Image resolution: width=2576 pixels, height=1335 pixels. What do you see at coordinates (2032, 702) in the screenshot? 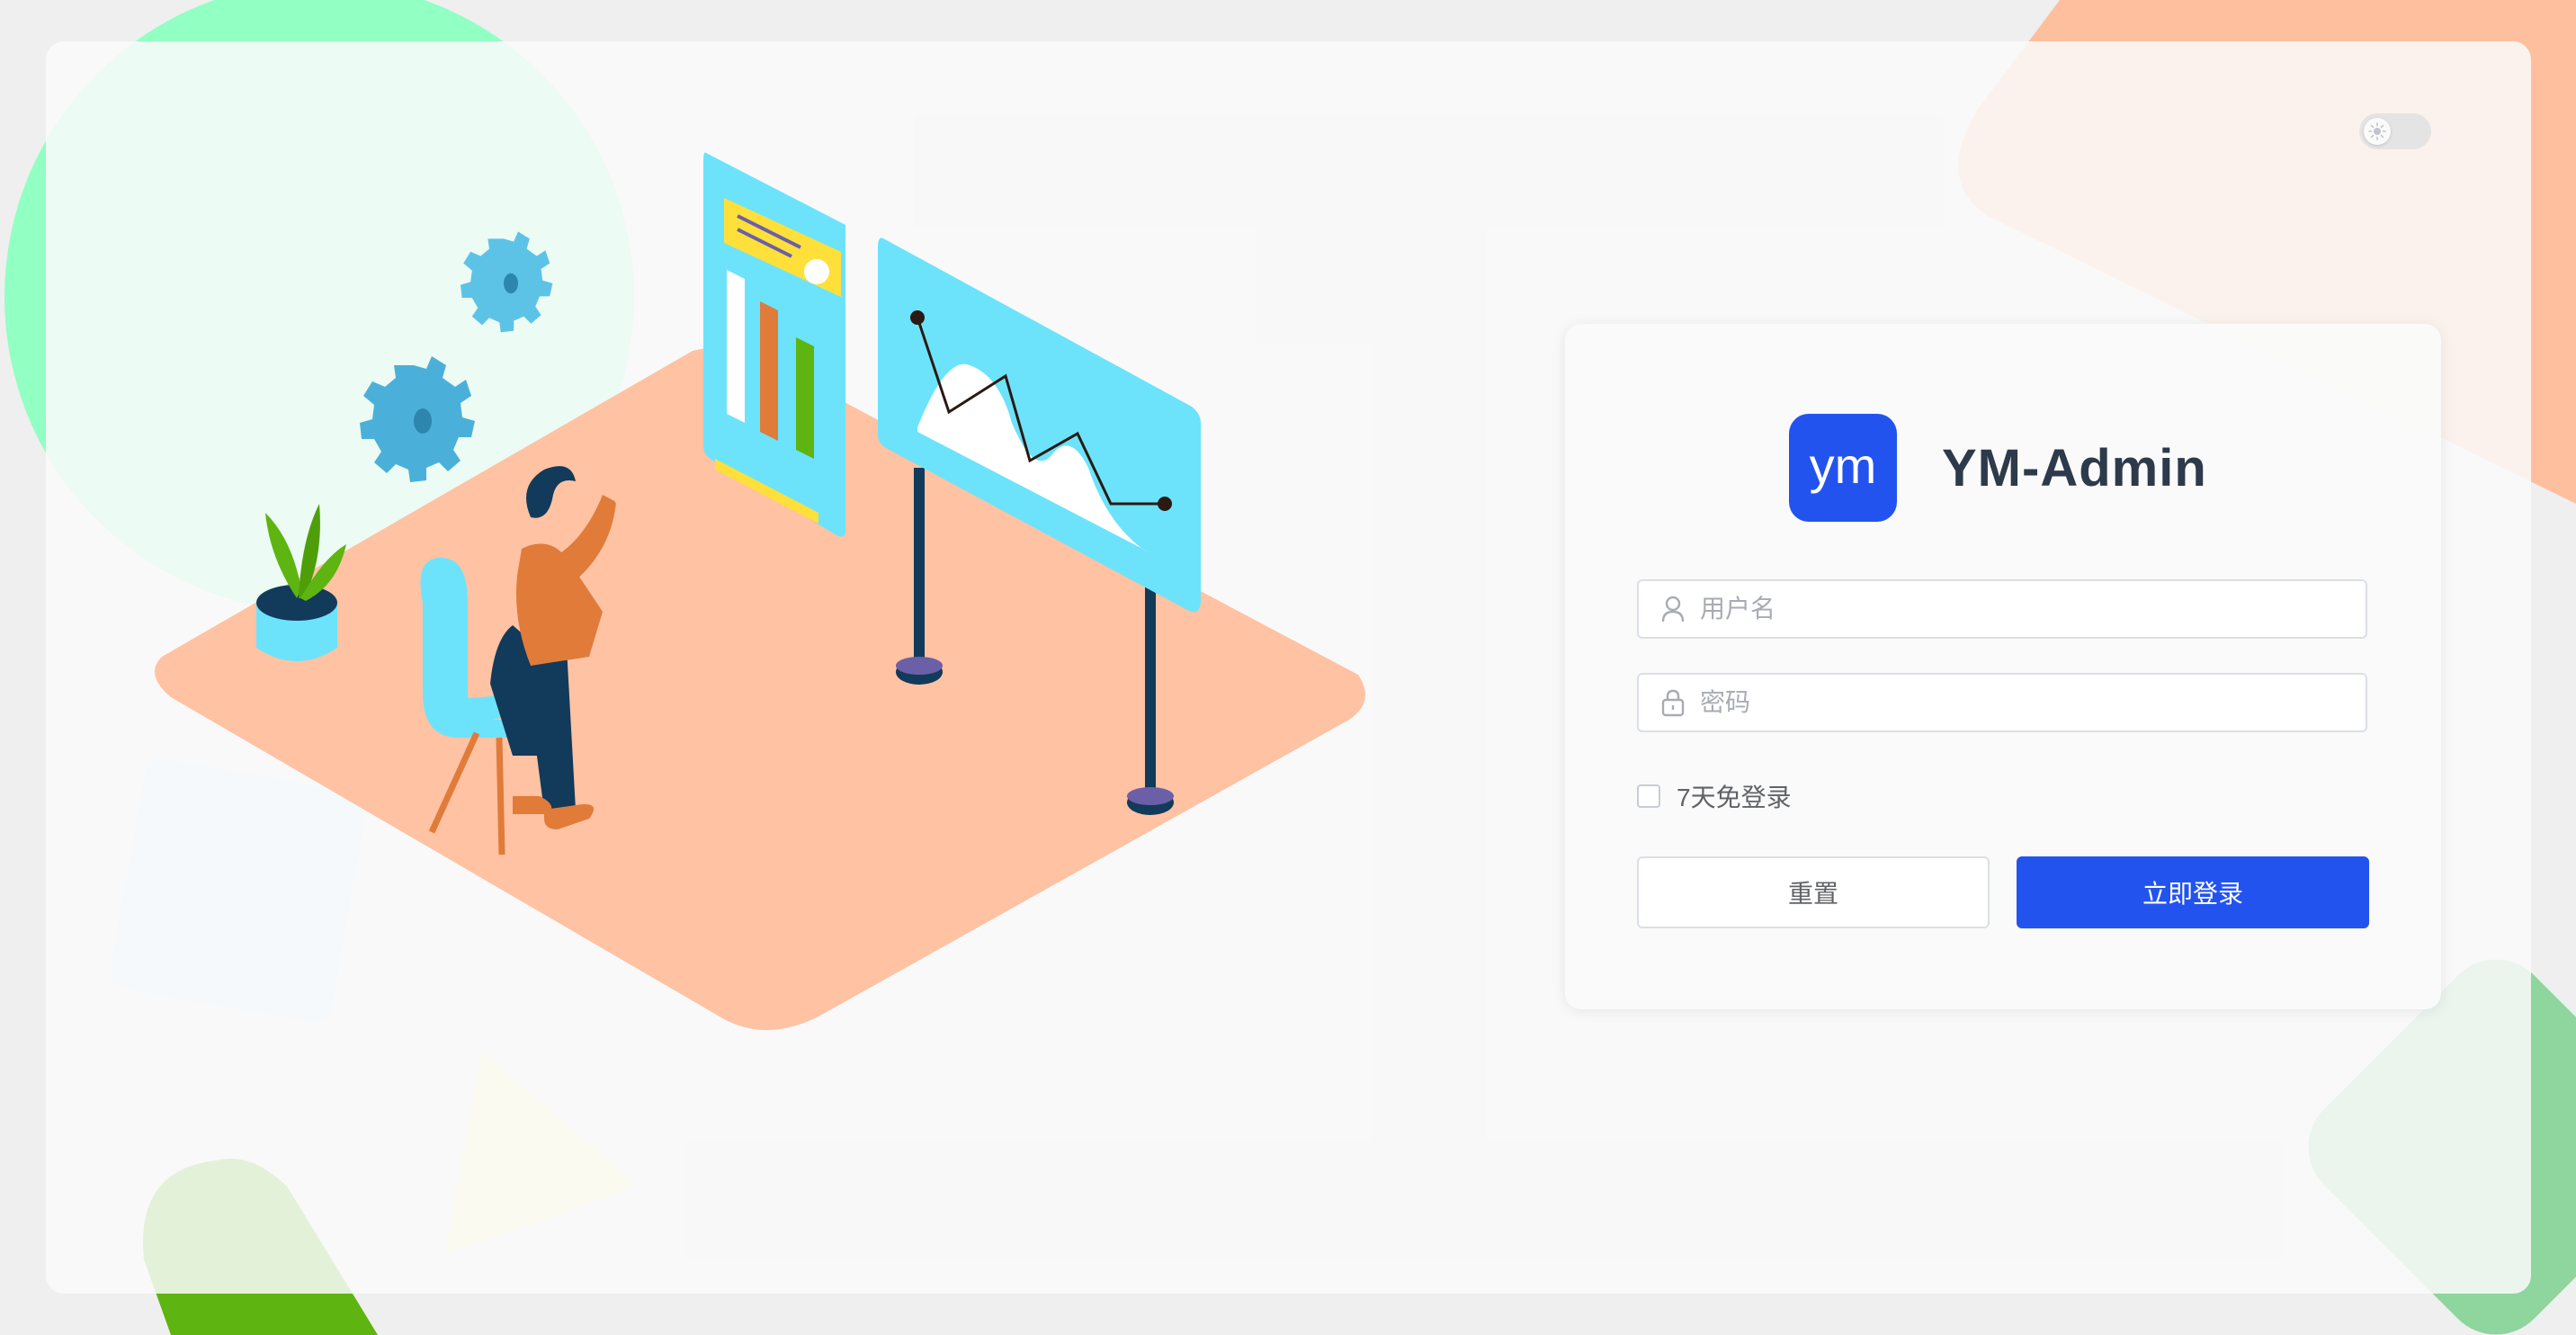
I see `password-input` at bounding box center [2032, 702].